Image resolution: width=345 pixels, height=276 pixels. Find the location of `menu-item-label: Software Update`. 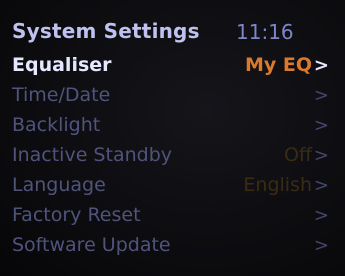

menu-item-label: Software Update is located at coordinates (91, 245).